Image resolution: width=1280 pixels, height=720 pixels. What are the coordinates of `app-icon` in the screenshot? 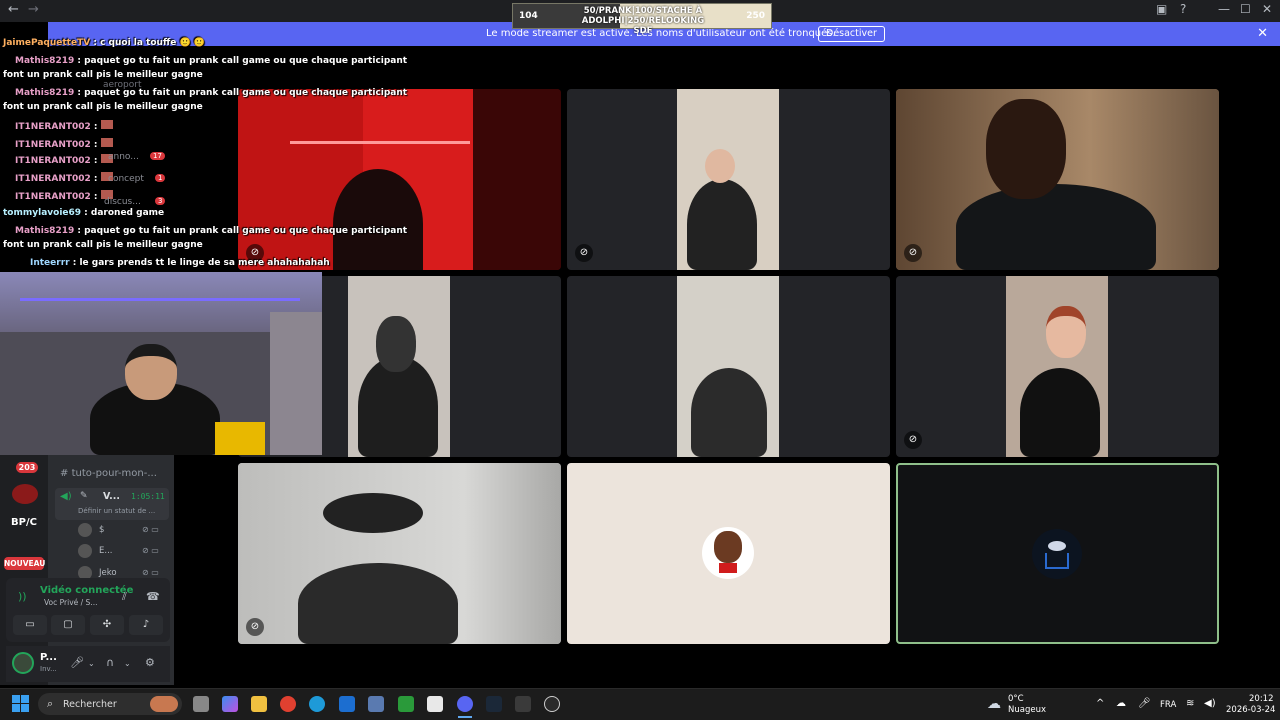 It's located at (523, 704).